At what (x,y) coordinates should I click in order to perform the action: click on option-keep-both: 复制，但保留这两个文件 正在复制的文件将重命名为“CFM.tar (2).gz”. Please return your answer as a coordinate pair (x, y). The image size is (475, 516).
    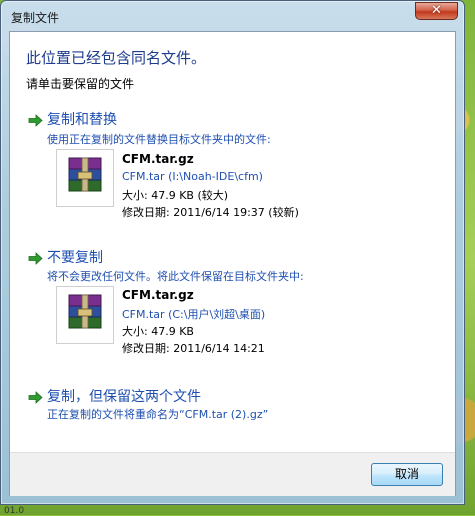
    Looking at the image, I should click on (232, 404).